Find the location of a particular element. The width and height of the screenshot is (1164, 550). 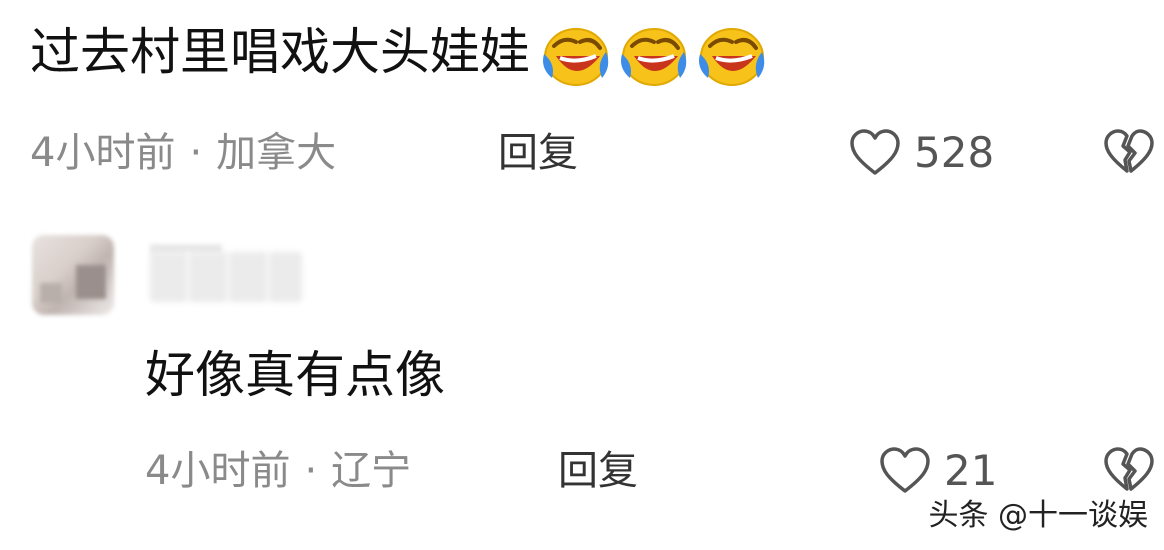

comment-text: 过去村里唱戏大头娃娃 is located at coordinates (399, 55).